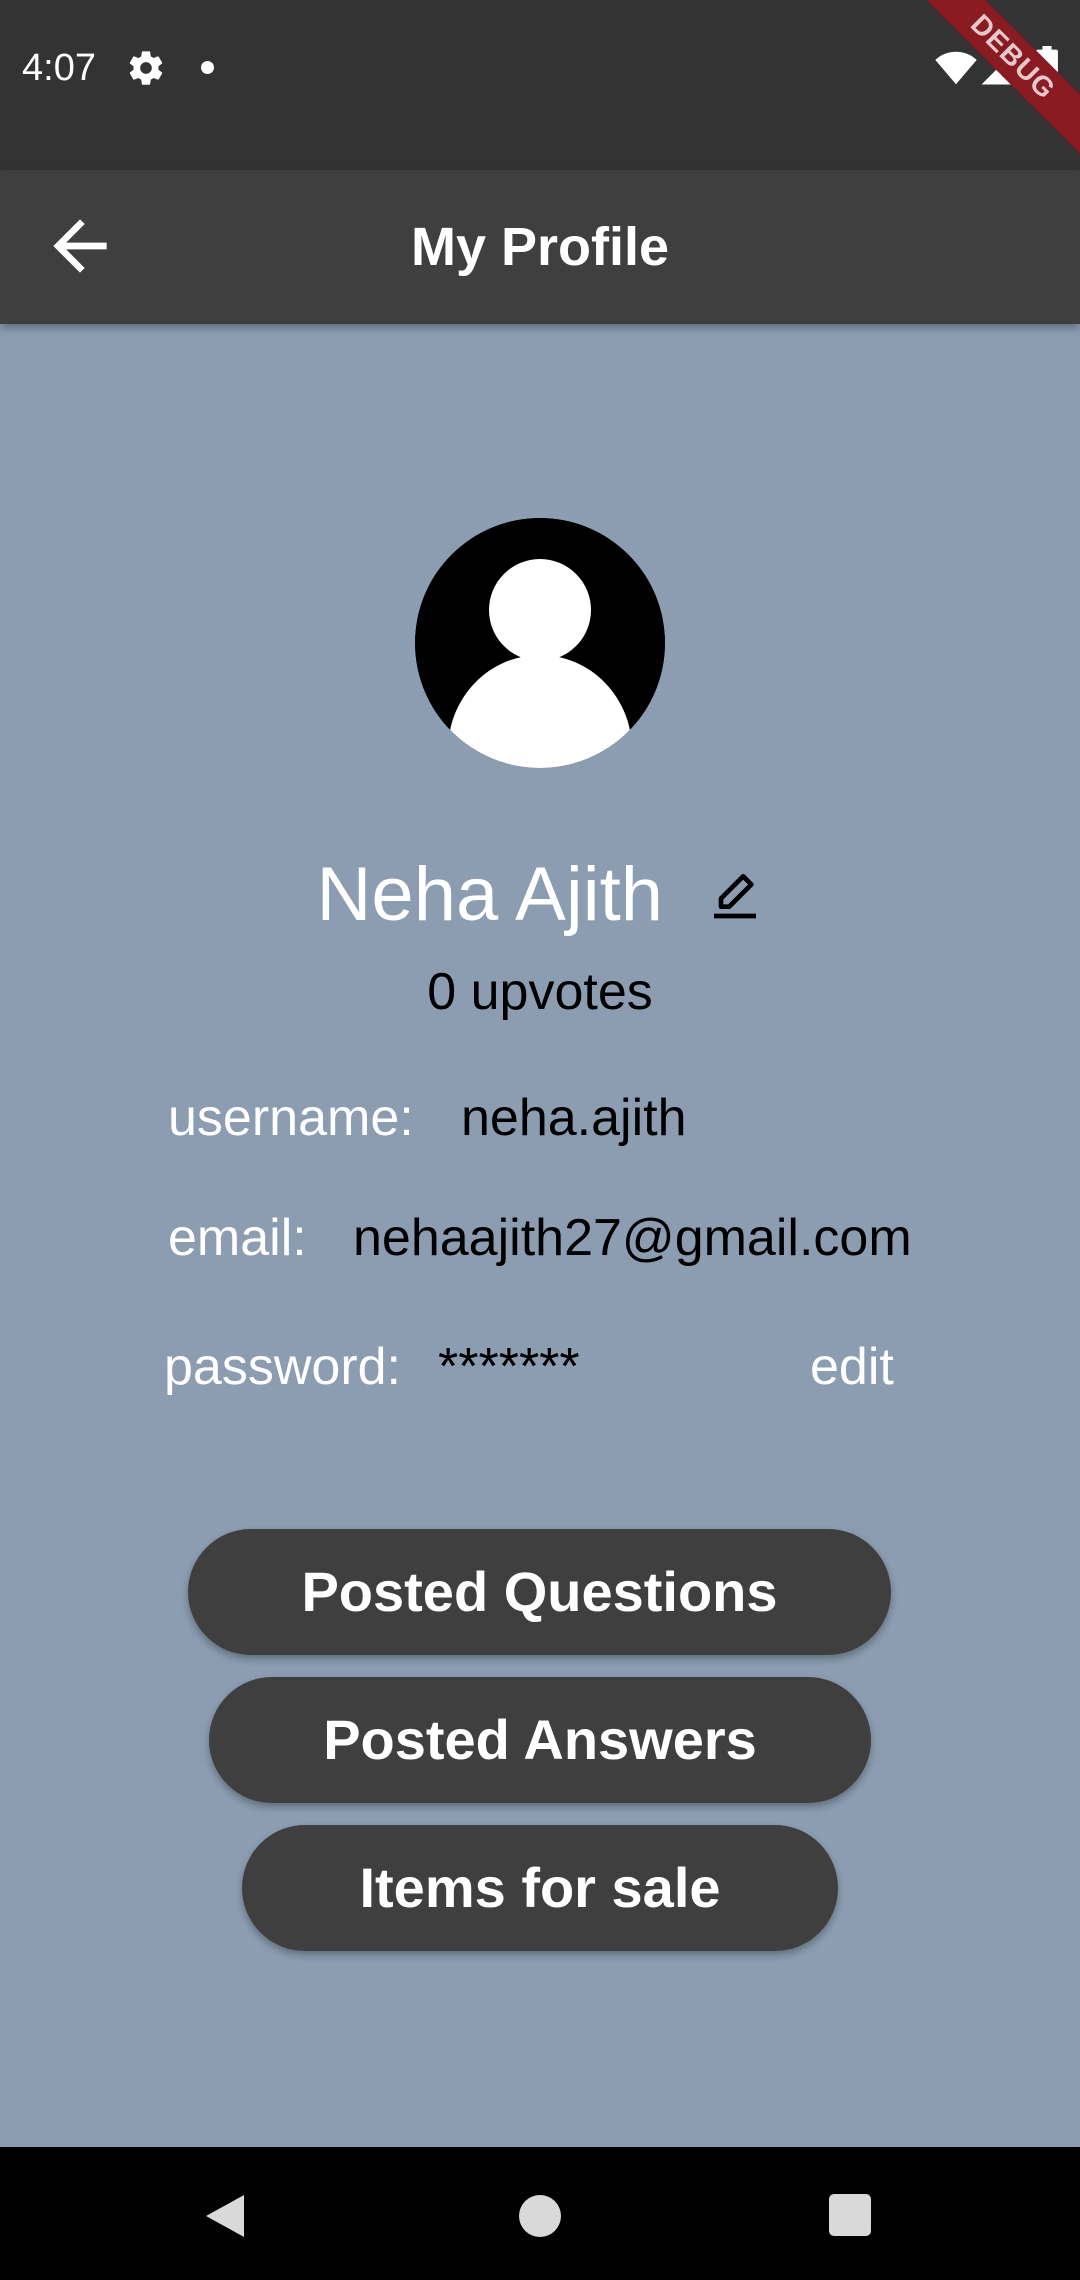 Image resolution: width=1080 pixels, height=2280 pixels. Describe the element at coordinates (59, 68) in the screenshot. I see `status-time: 4:07` at that location.